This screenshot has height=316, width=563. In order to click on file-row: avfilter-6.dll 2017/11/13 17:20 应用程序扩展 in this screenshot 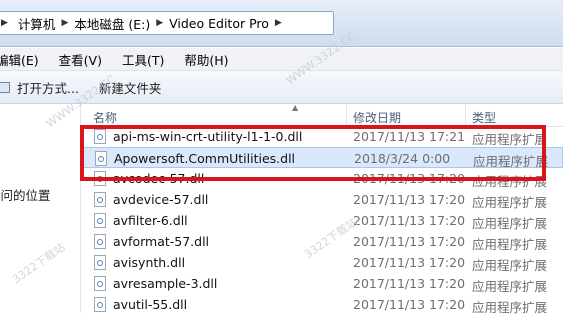, I will do `click(322, 220)`.